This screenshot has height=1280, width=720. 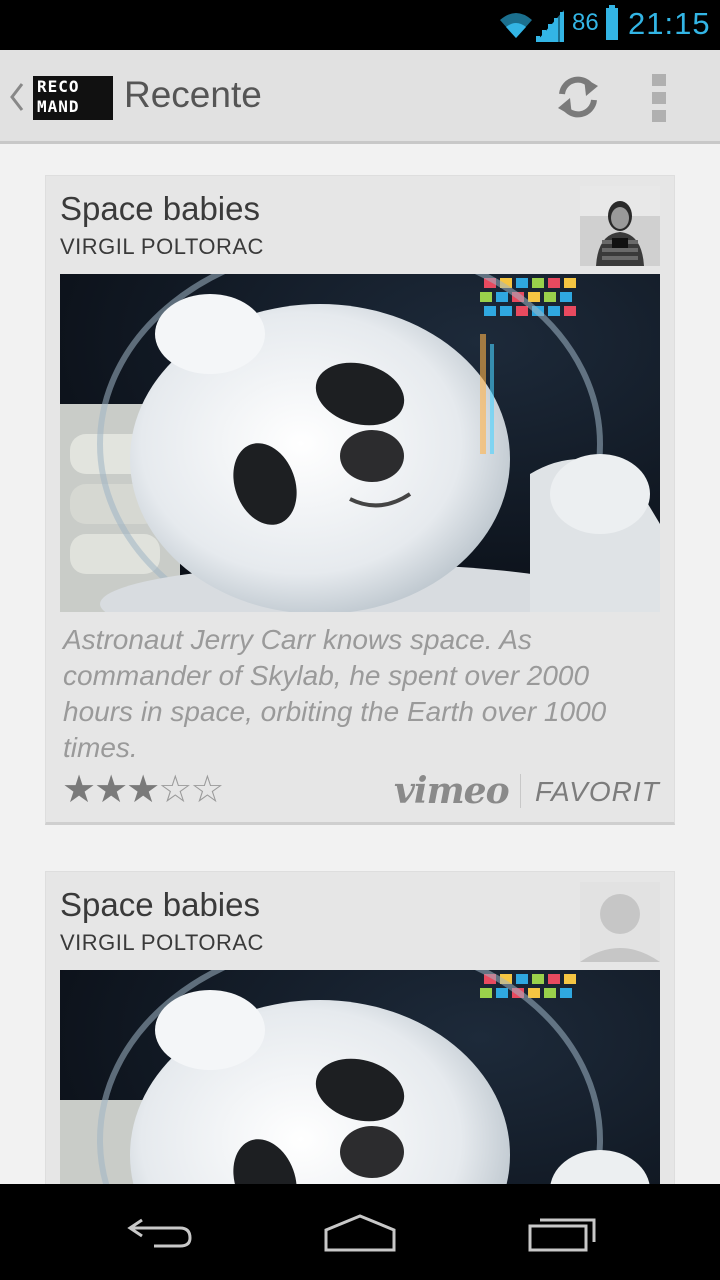 I want to click on overflow-menu-icon, so click(x=659, y=98).